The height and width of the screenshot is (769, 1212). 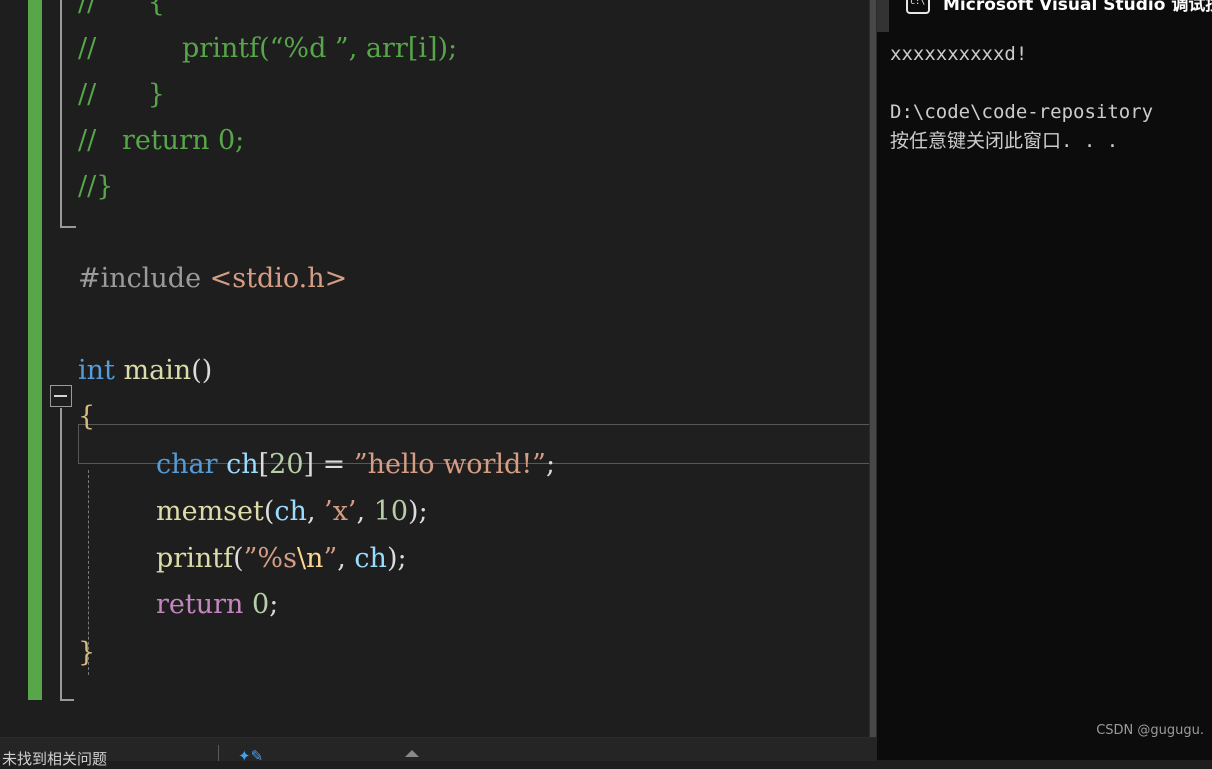 What do you see at coordinates (449, 464) in the screenshot?
I see `code-token: ”hello world!”` at bounding box center [449, 464].